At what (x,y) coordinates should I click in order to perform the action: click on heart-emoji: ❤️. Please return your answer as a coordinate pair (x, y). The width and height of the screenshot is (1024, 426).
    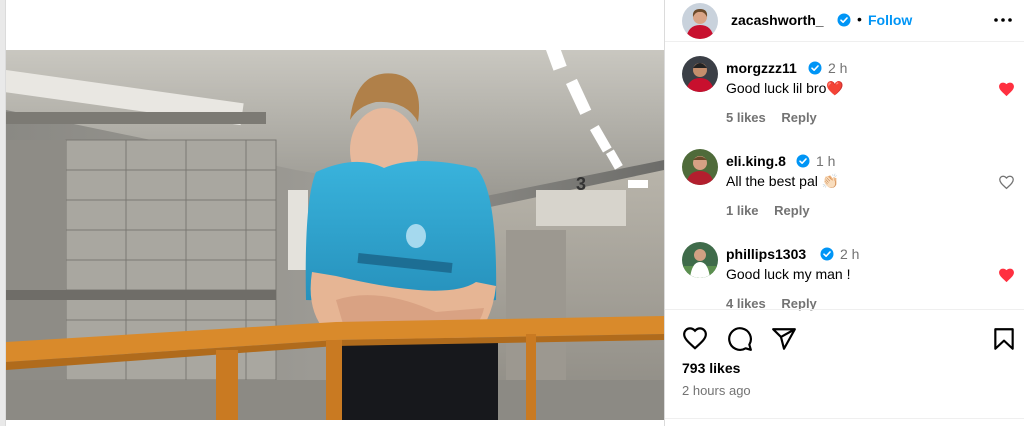
    Looking at the image, I should click on (835, 88).